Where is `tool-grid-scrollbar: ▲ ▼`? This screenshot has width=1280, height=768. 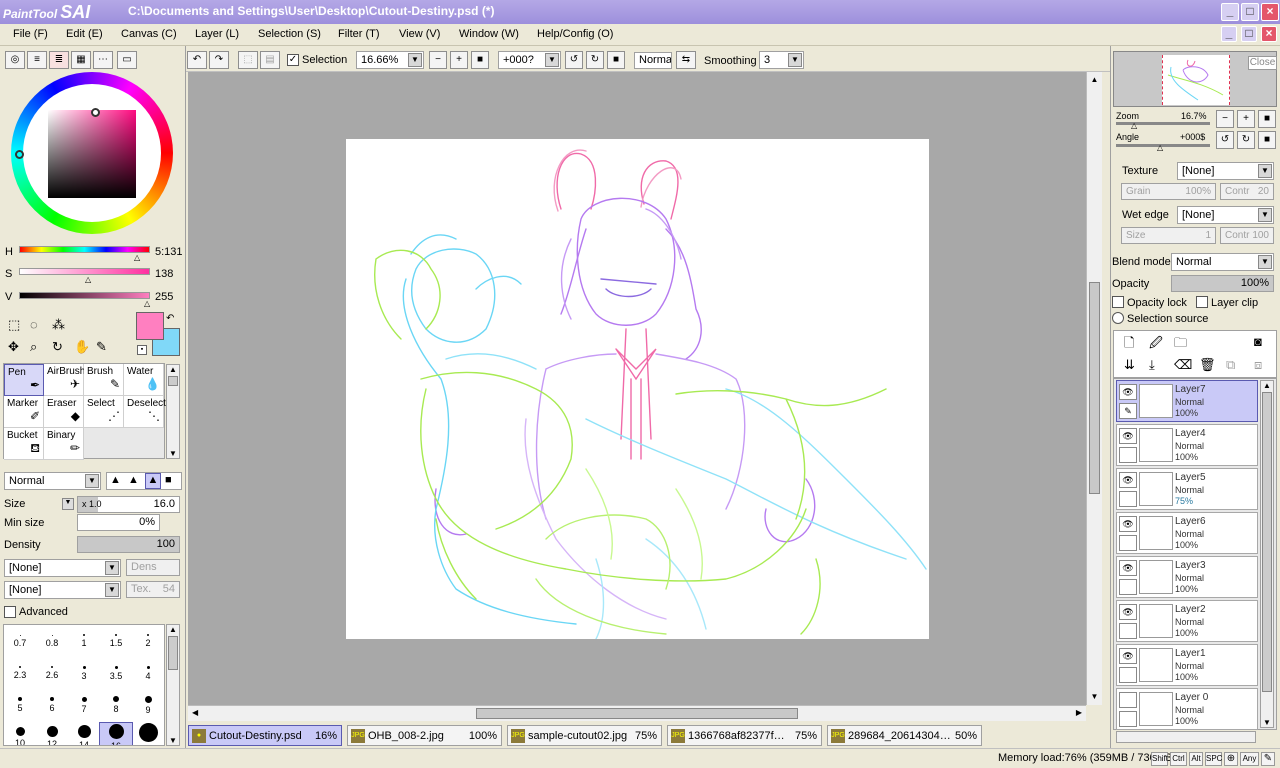 tool-grid-scrollbar: ▲ ▼ is located at coordinates (173, 411).